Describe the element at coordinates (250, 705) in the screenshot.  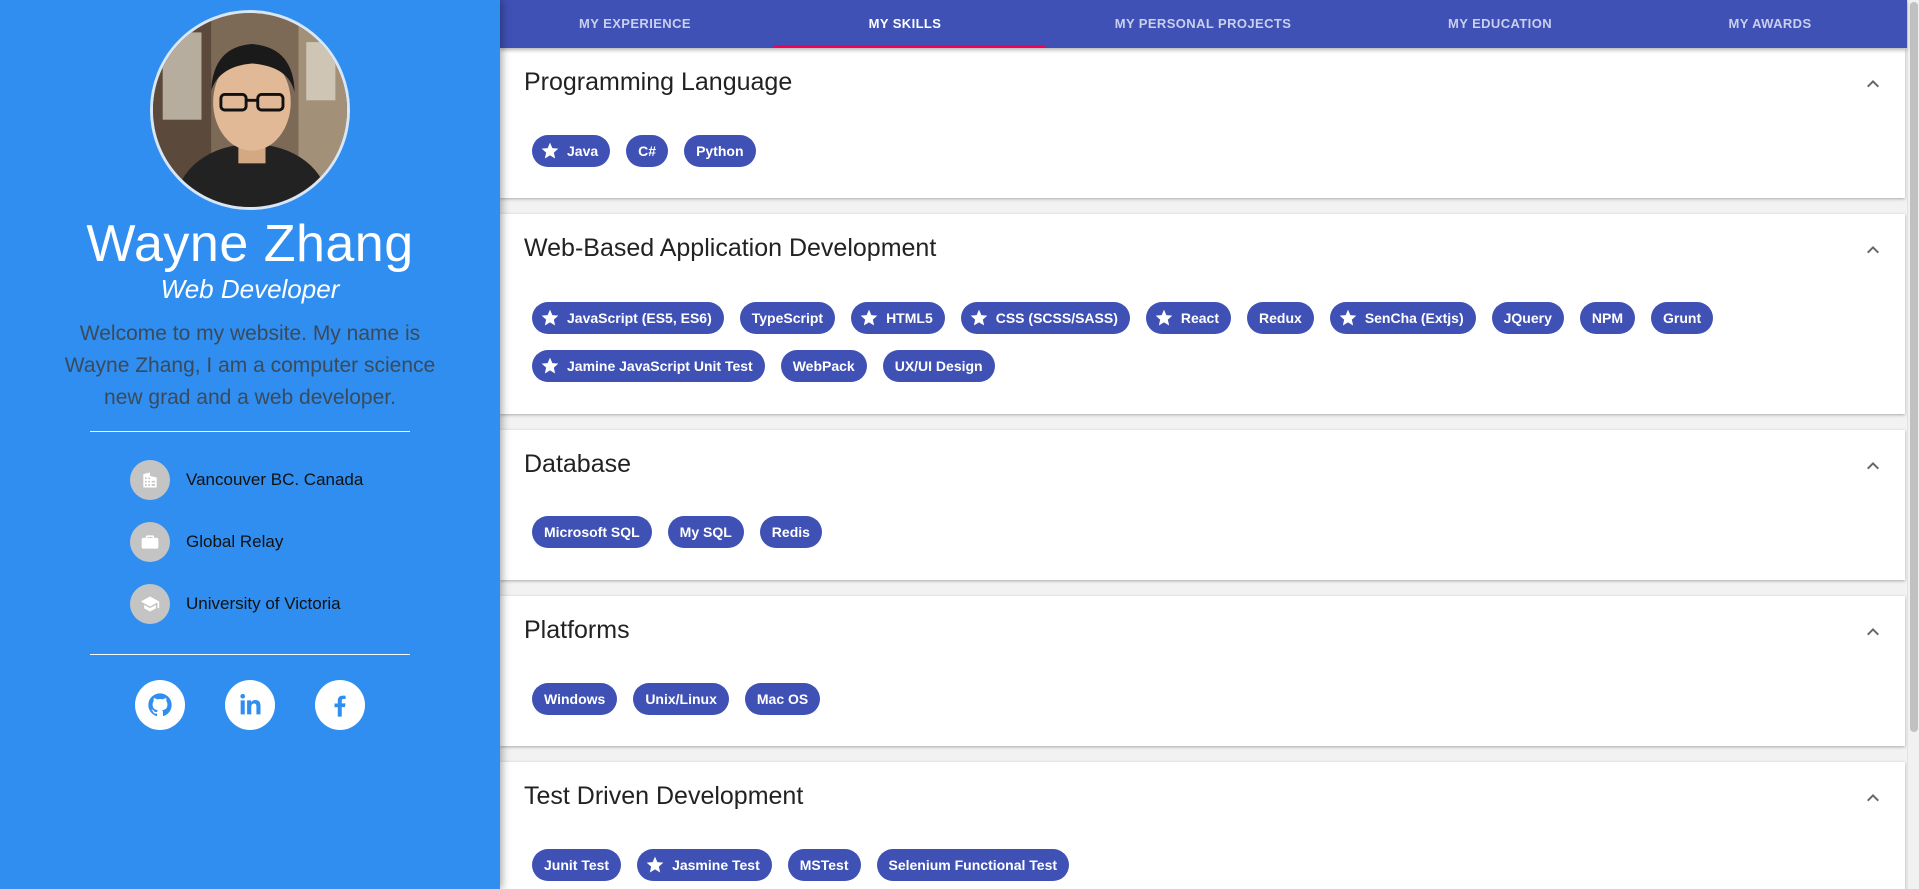
I see `linkedin-link` at that location.